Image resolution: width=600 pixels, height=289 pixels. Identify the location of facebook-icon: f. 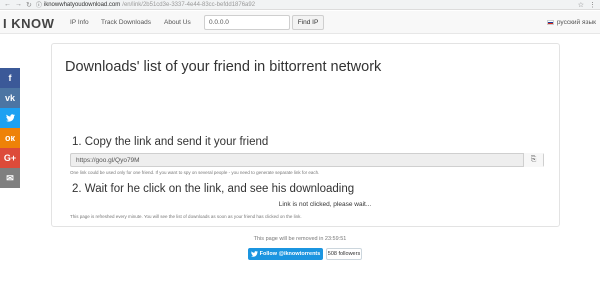
(10, 78).